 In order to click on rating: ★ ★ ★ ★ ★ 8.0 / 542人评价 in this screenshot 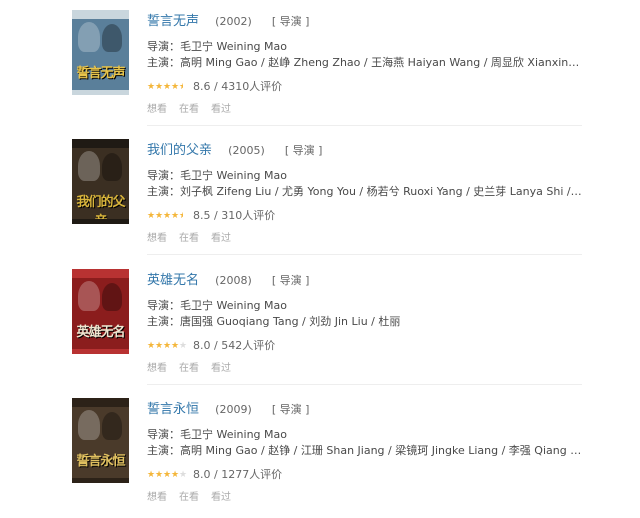, I will do `click(211, 344)`.